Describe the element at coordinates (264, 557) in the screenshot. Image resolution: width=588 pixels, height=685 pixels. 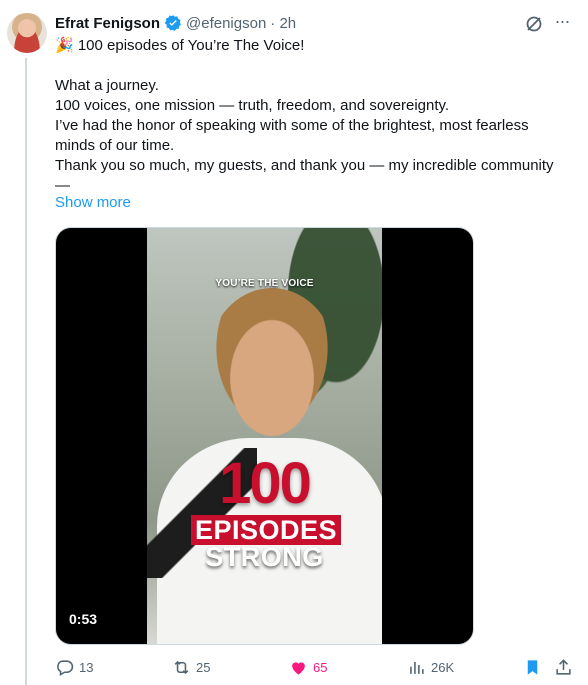
I see `strong-label: STRONG` at that location.